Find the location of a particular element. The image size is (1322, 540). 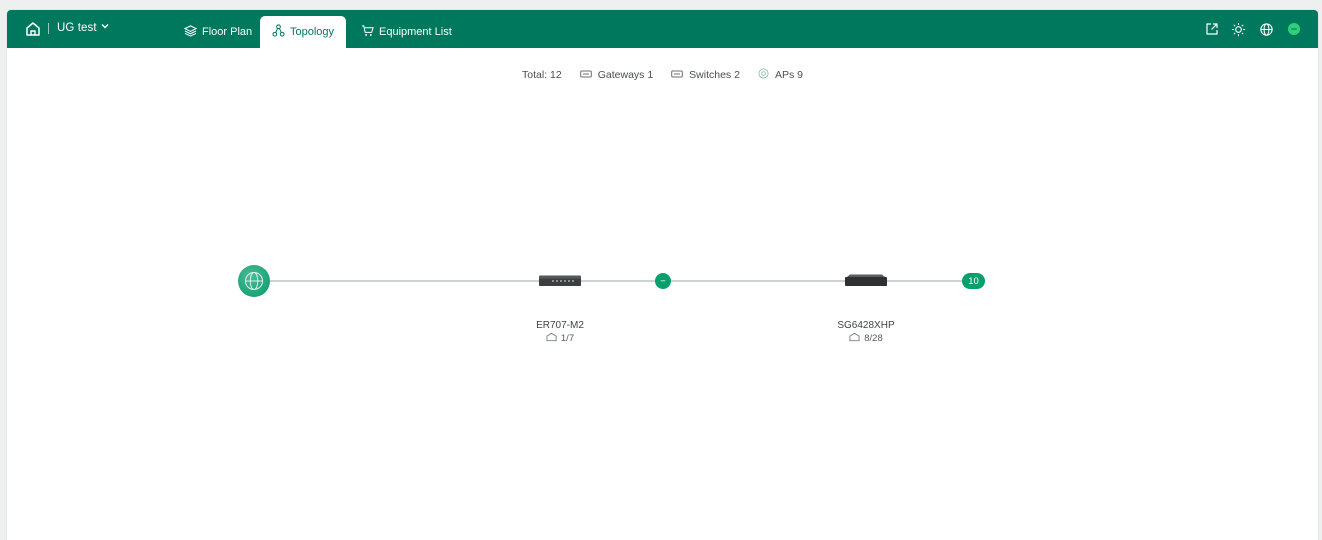

cart-icon is located at coordinates (367, 32).